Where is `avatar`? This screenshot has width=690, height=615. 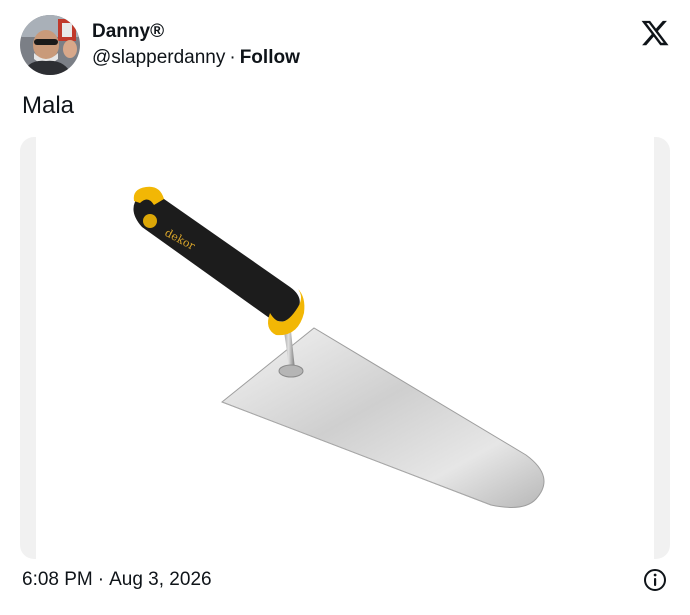 avatar is located at coordinates (50, 45).